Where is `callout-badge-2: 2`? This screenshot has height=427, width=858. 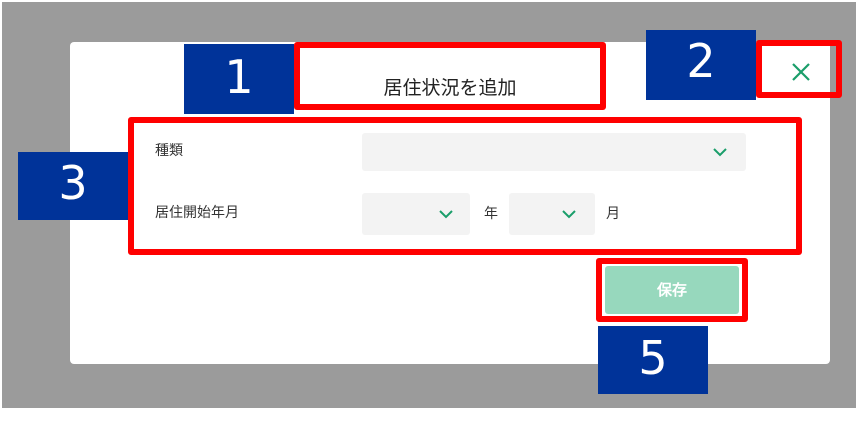 callout-badge-2: 2 is located at coordinates (701, 65).